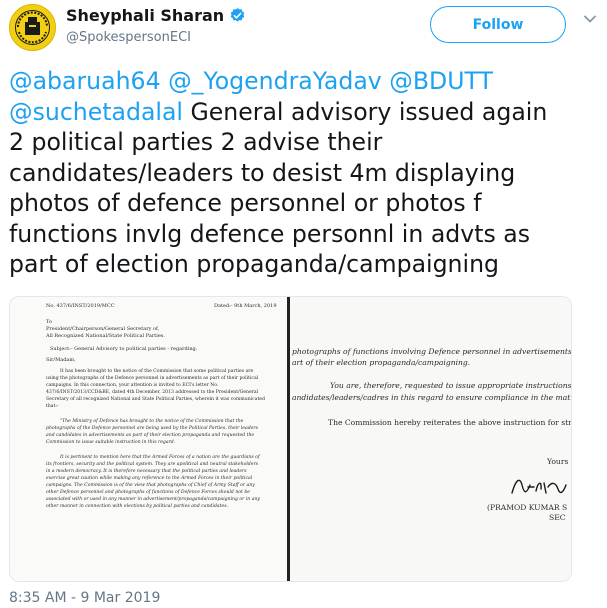  What do you see at coordinates (365, 111) in the screenshot?
I see `tweet-text-segment: General advisory issued again` at bounding box center [365, 111].